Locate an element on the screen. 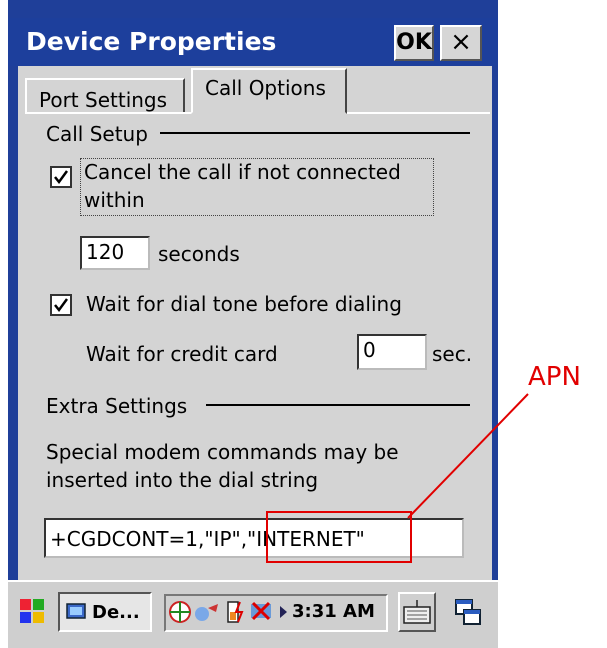  sec-label: sec. is located at coordinates (452, 354).